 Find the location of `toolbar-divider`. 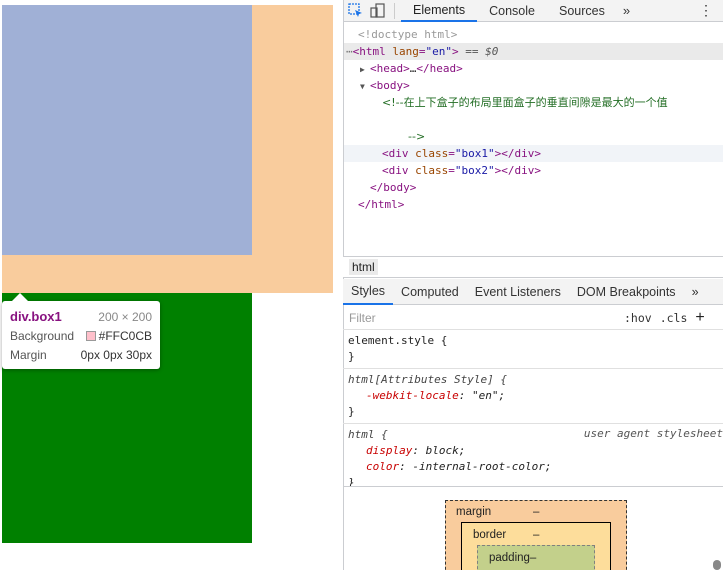

toolbar-divider is located at coordinates (394, 10).